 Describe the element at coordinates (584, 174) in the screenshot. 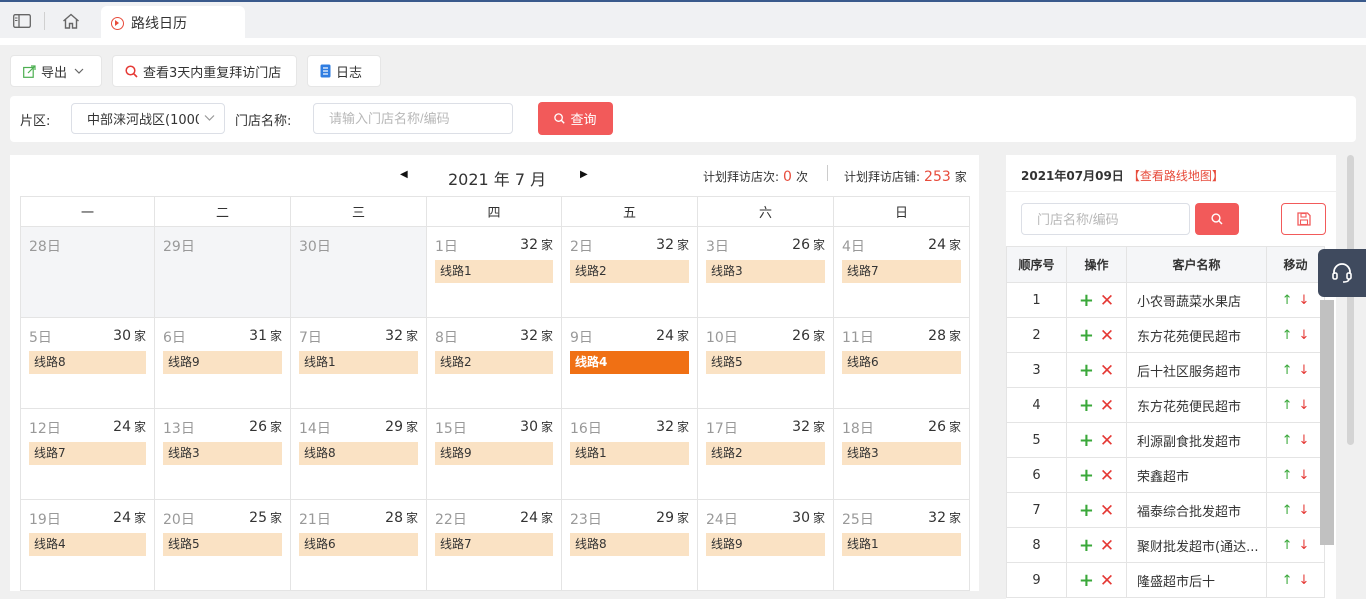

I see `next-month-button: ▶` at that location.